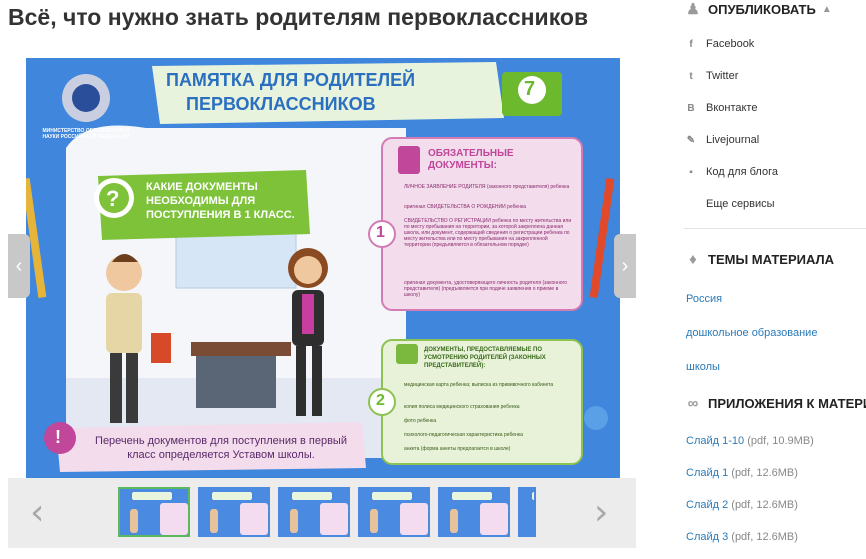  I want to click on share-twitter: t Twitter, so click(712, 76).